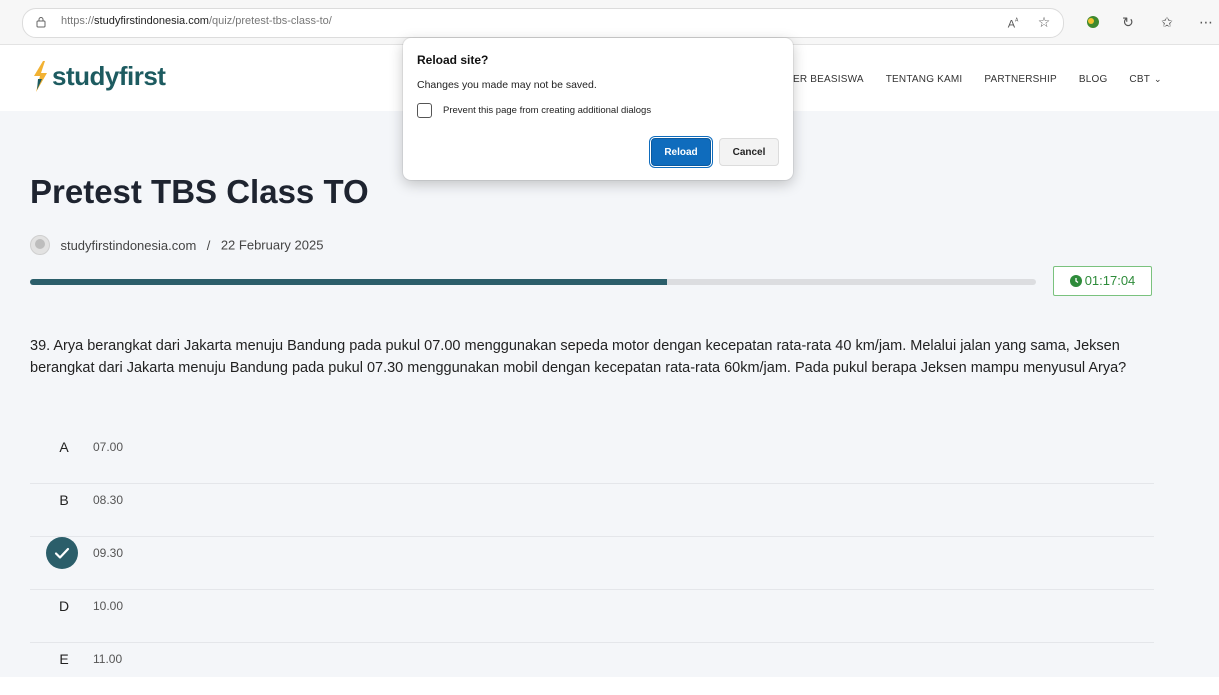  What do you see at coordinates (62, 553) in the screenshot?
I see `checkmark-icon` at bounding box center [62, 553].